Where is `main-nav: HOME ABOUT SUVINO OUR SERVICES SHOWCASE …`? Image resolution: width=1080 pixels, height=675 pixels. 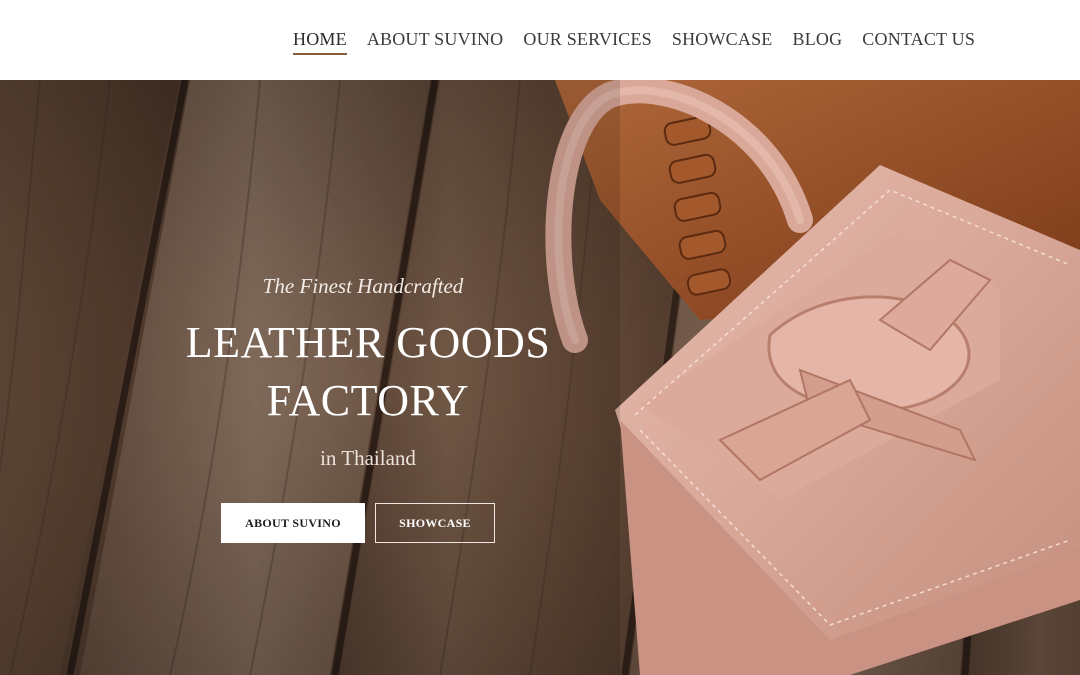
main-nav: HOME ABOUT SUVINO OUR SERVICES SHOWCASE … is located at coordinates (634, 41).